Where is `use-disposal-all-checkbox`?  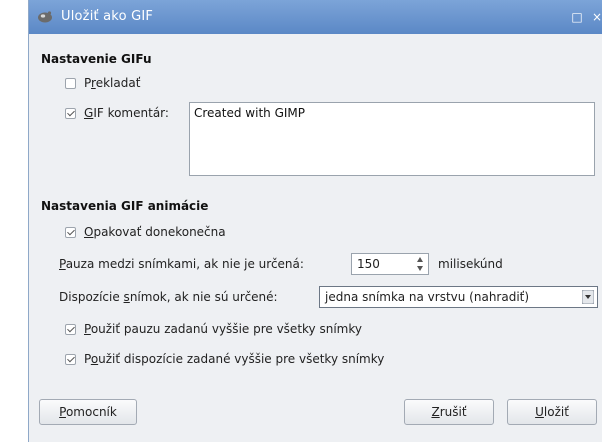
use-disposal-all-checkbox is located at coordinates (70, 359).